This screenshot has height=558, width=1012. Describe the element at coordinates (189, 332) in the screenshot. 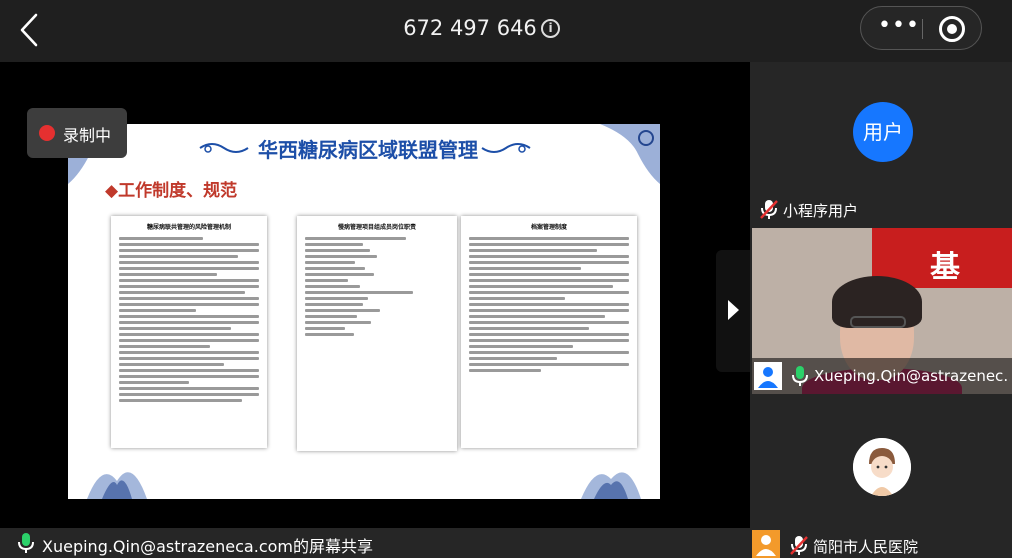

I see `document-page: 糖尿病联共管理的风险管理机制` at that location.